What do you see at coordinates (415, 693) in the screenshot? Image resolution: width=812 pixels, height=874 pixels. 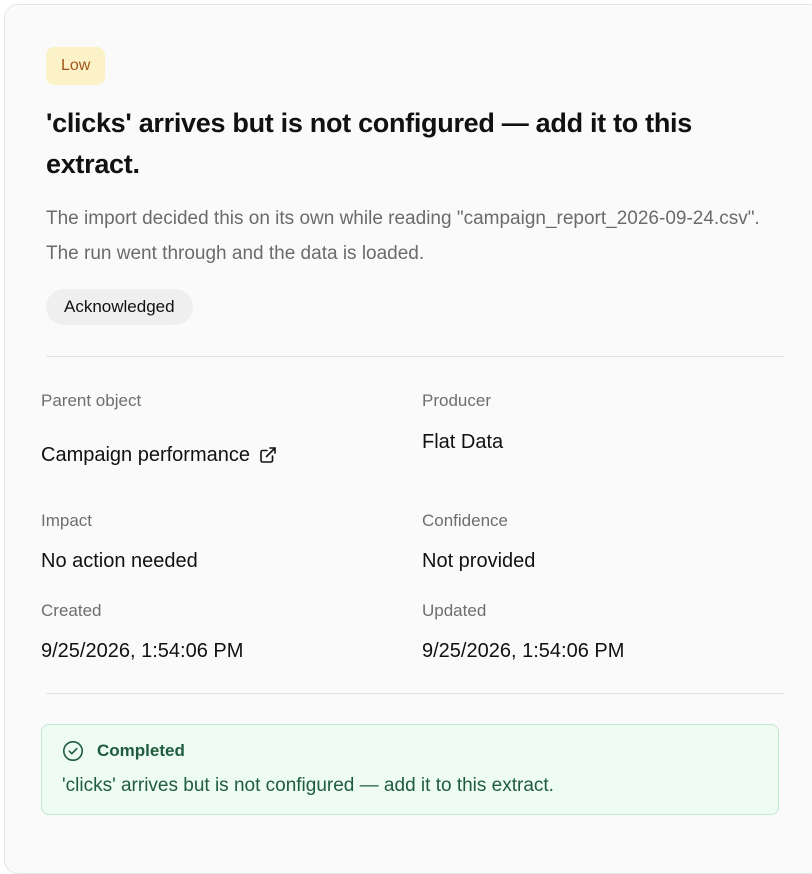 I see `divider-bottom` at bounding box center [415, 693].